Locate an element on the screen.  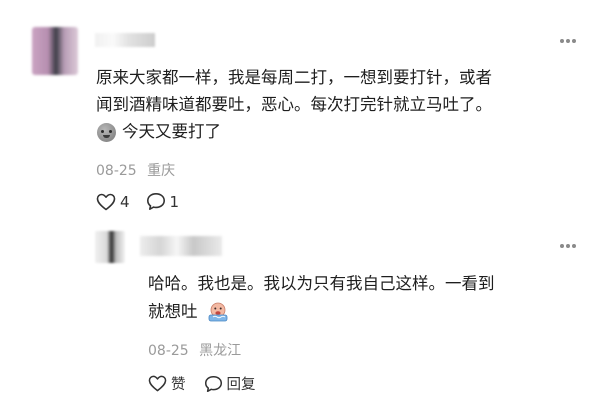
comment-text-line-3: 今天又要打了 is located at coordinates (171, 131).